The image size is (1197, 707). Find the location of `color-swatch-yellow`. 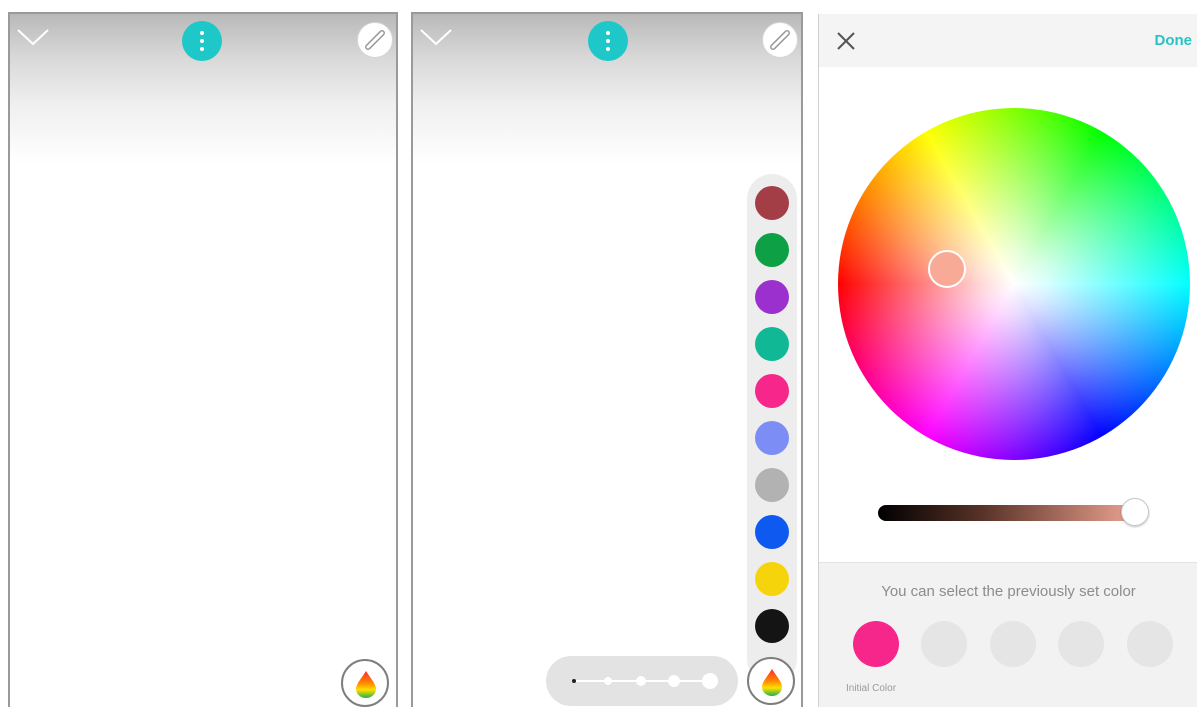

color-swatch-yellow is located at coordinates (772, 579).